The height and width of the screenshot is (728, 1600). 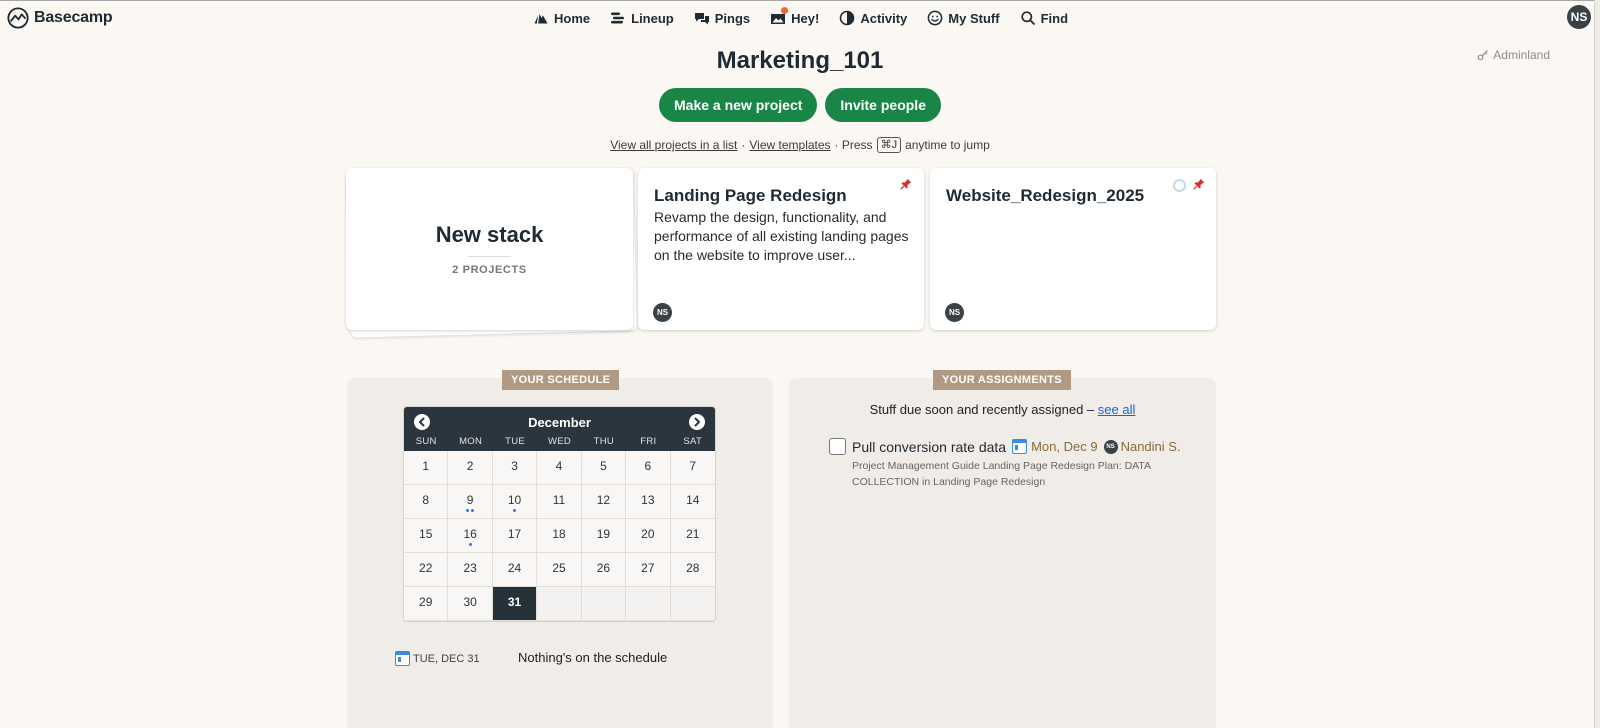 I want to click on stack-card: New stack 2 PROJECTS, so click(x=489, y=249).